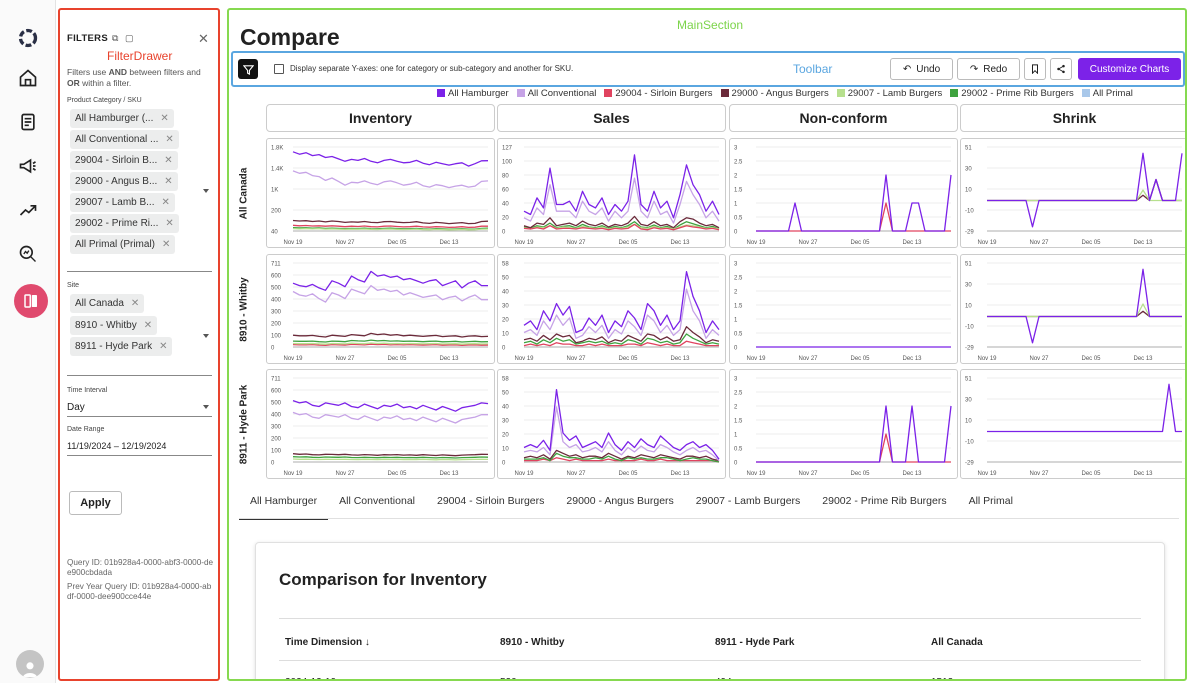  What do you see at coordinates (124, 181) in the screenshot?
I see `product-chip: 29000 - Angus B... ✕` at bounding box center [124, 181].